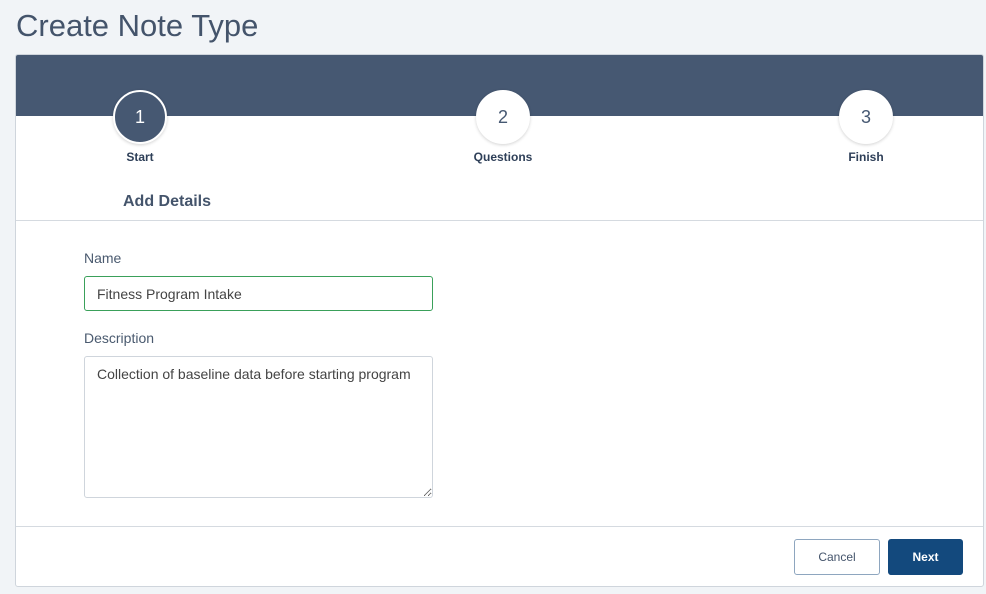 The height and width of the screenshot is (594, 986). Describe the element at coordinates (258, 293) in the screenshot. I see `name-input` at that location.